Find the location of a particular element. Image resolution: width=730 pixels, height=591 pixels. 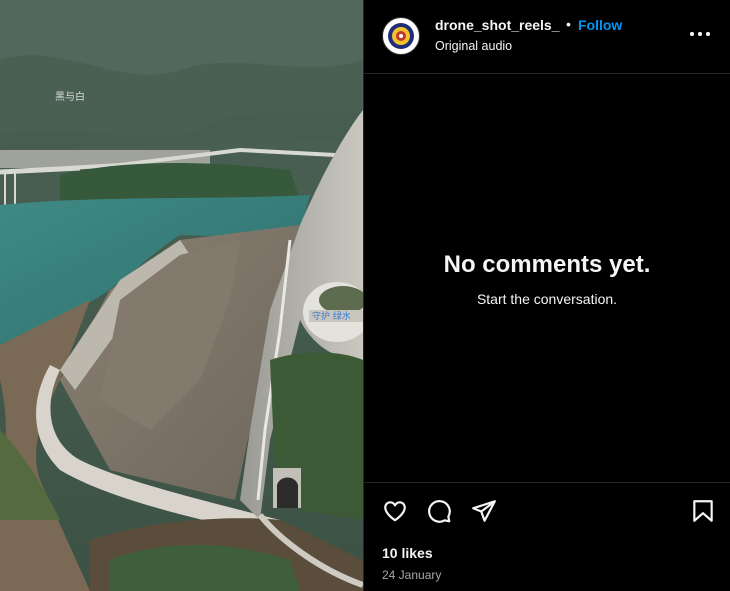

avatar is located at coordinates (401, 36).